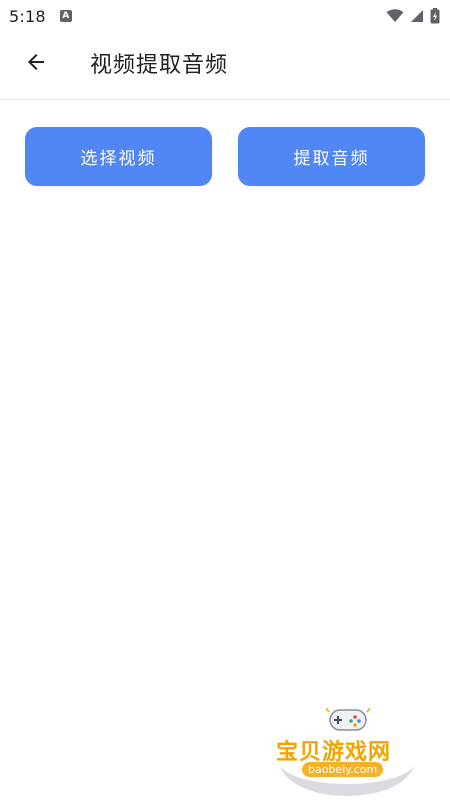 The height and width of the screenshot is (800, 450). Describe the element at coordinates (331, 156) in the screenshot. I see `extract-audio-button: 提取音频` at that location.